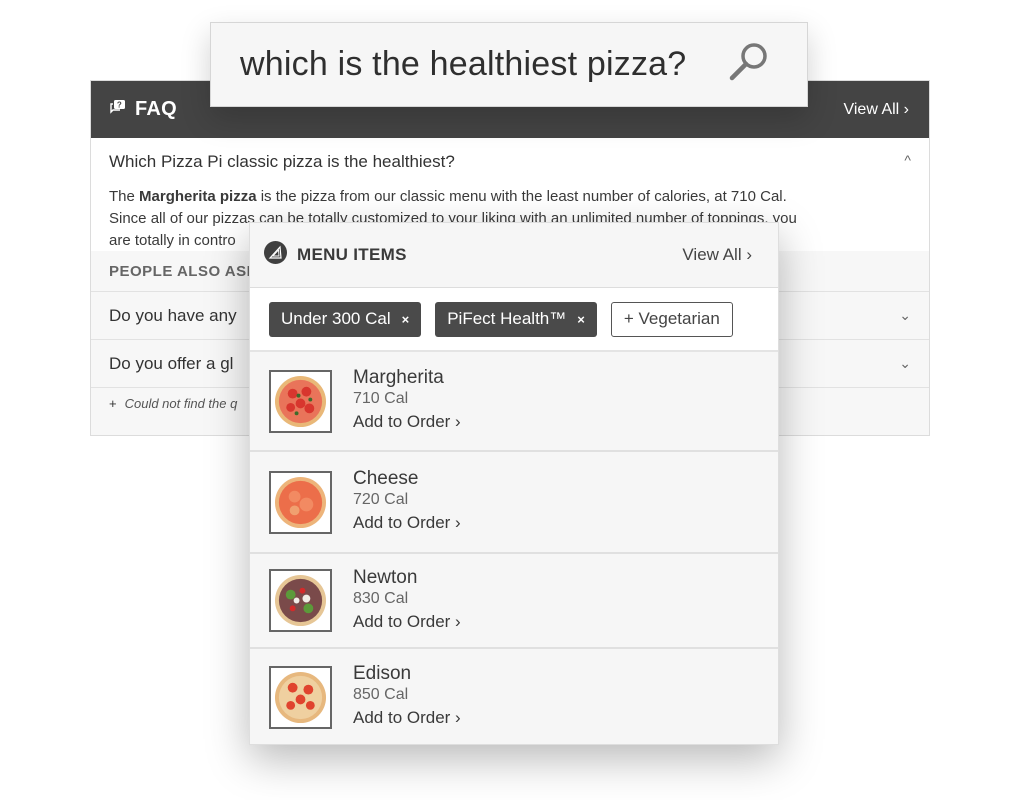 This screenshot has height=800, width=1020. What do you see at coordinates (386, 478) in the screenshot?
I see `menu-item-name: Cheese` at bounding box center [386, 478].